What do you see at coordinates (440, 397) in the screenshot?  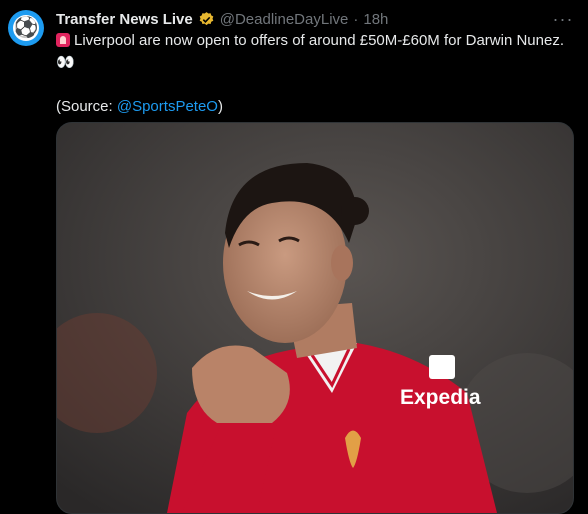 I see `shirt-sponsor-text: Expedia` at bounding box center [440, 397].